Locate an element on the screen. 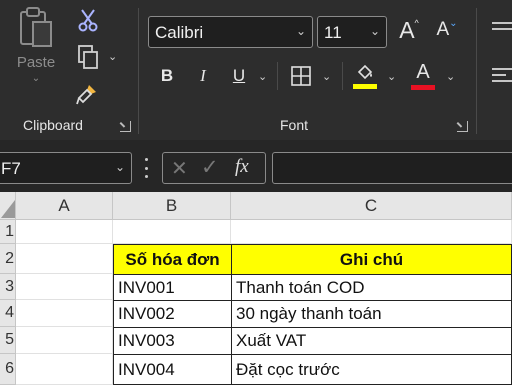 The height and width of the screenshot is (385, 512). select-all-triangle-icon is located at coordinates (7, 208).